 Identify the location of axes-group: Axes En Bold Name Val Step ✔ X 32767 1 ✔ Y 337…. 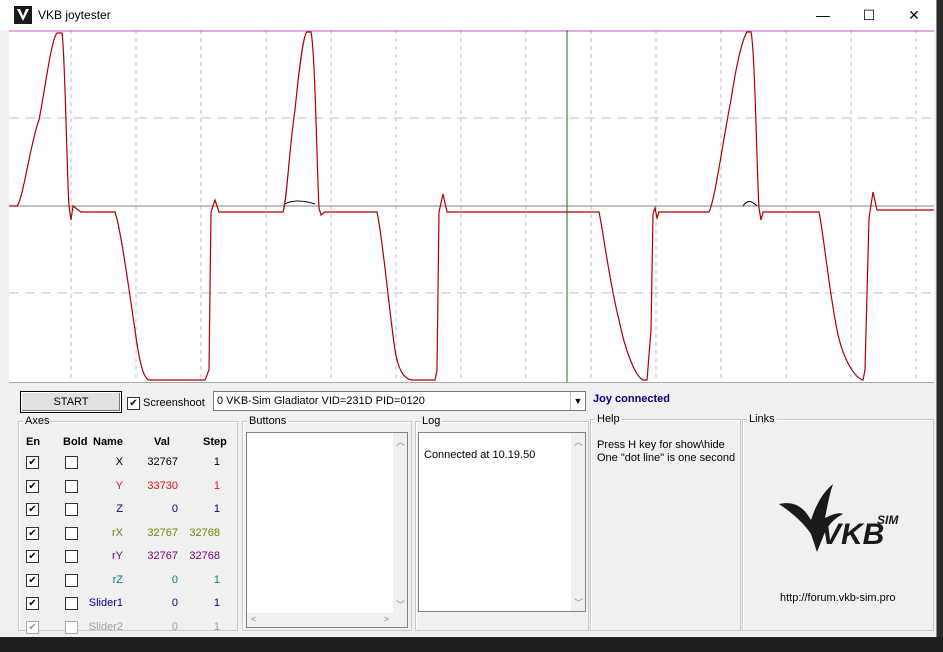
(128, 524).